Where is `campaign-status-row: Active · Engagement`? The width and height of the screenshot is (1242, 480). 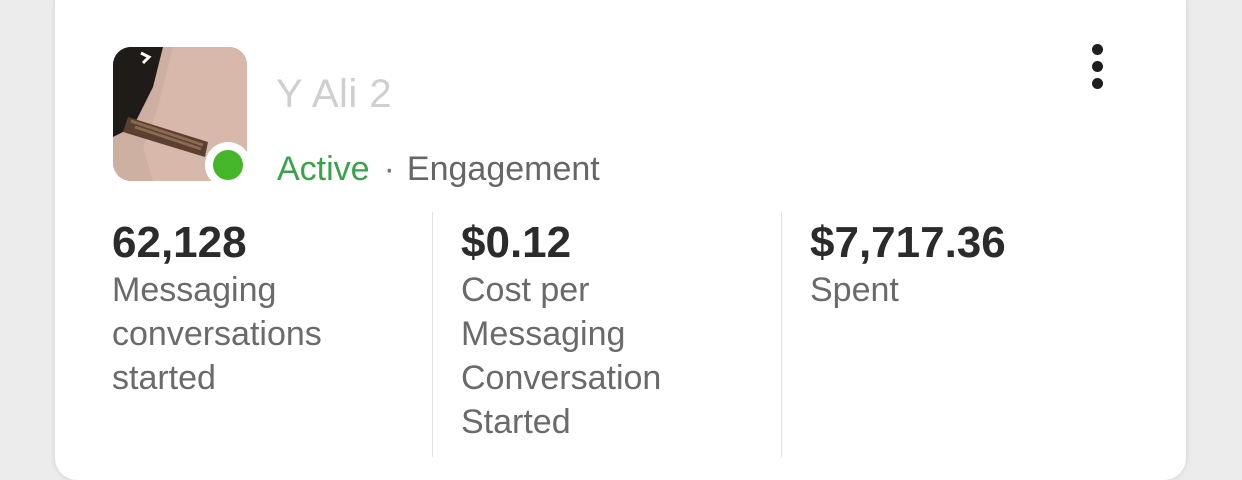 campaign-status-row: Active · Engagement is located at coordinates (438, 169).